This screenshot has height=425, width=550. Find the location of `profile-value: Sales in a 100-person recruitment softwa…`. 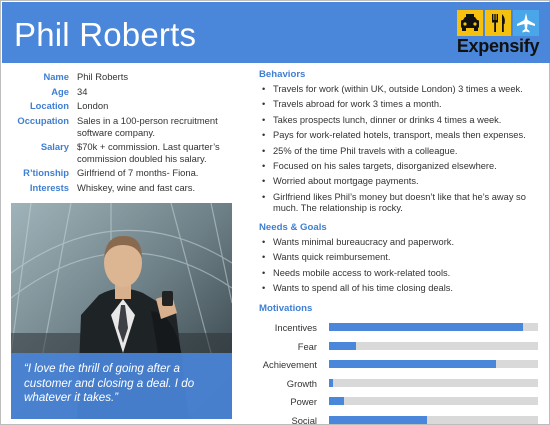

profile-value: Sales in a 100-person recruitment softwa… is located at coordinates (147, 126).